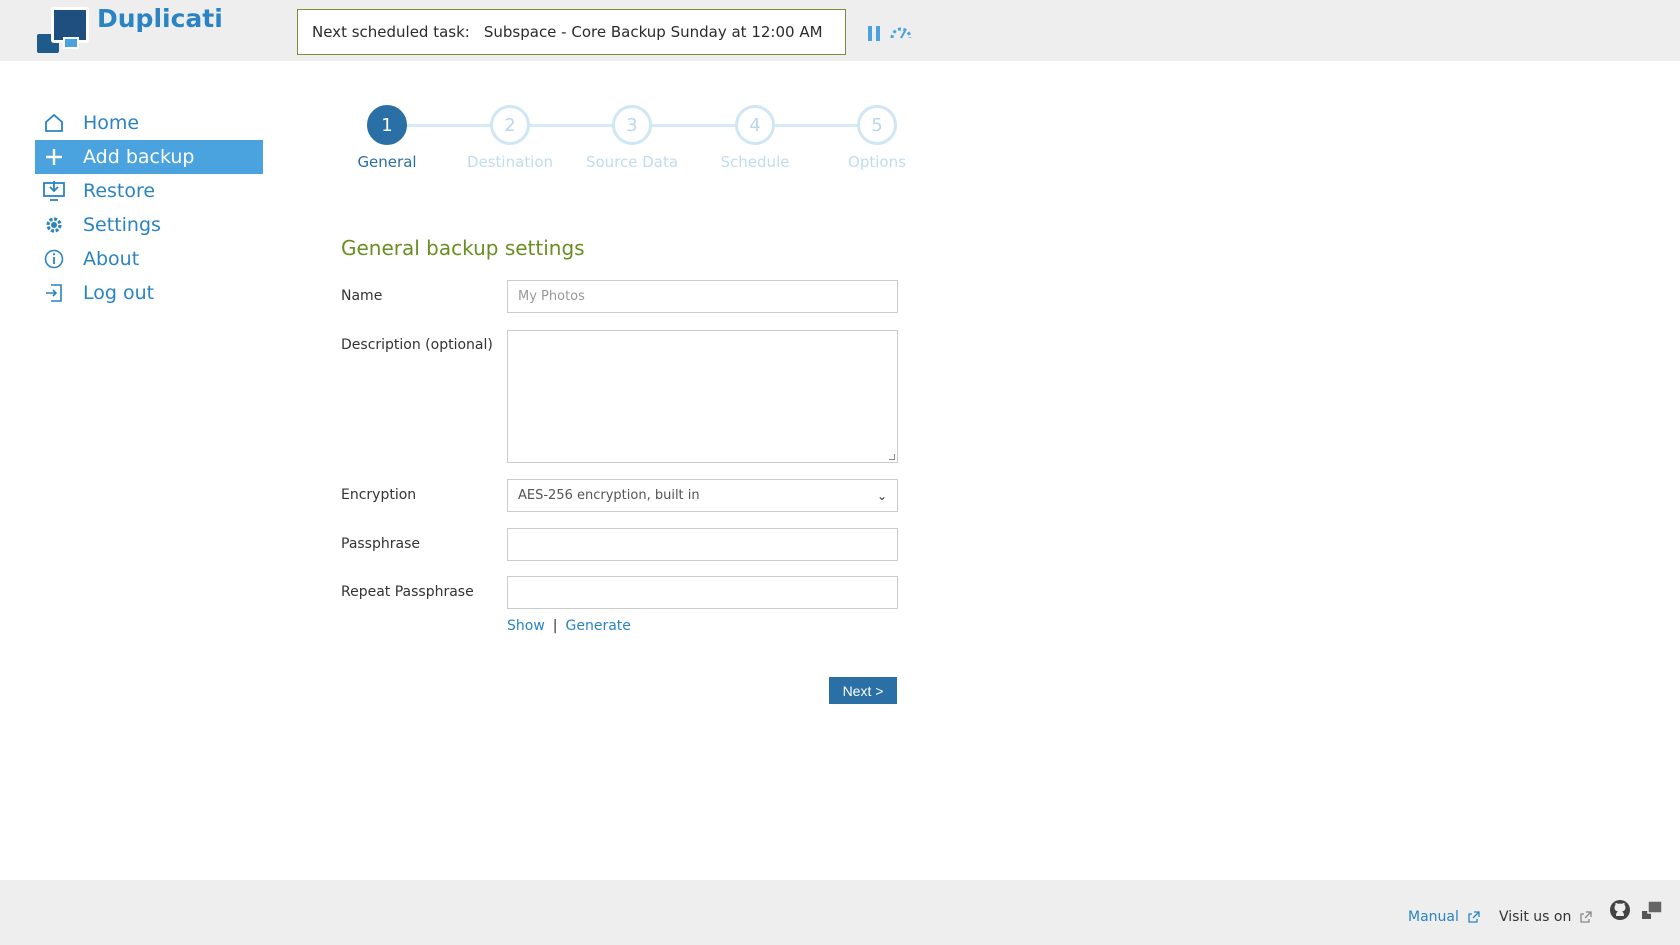 Image resolution: width=1680 pixels, height=945 pixels. I want to click on form-title: General backup settings, so click(463, 248).